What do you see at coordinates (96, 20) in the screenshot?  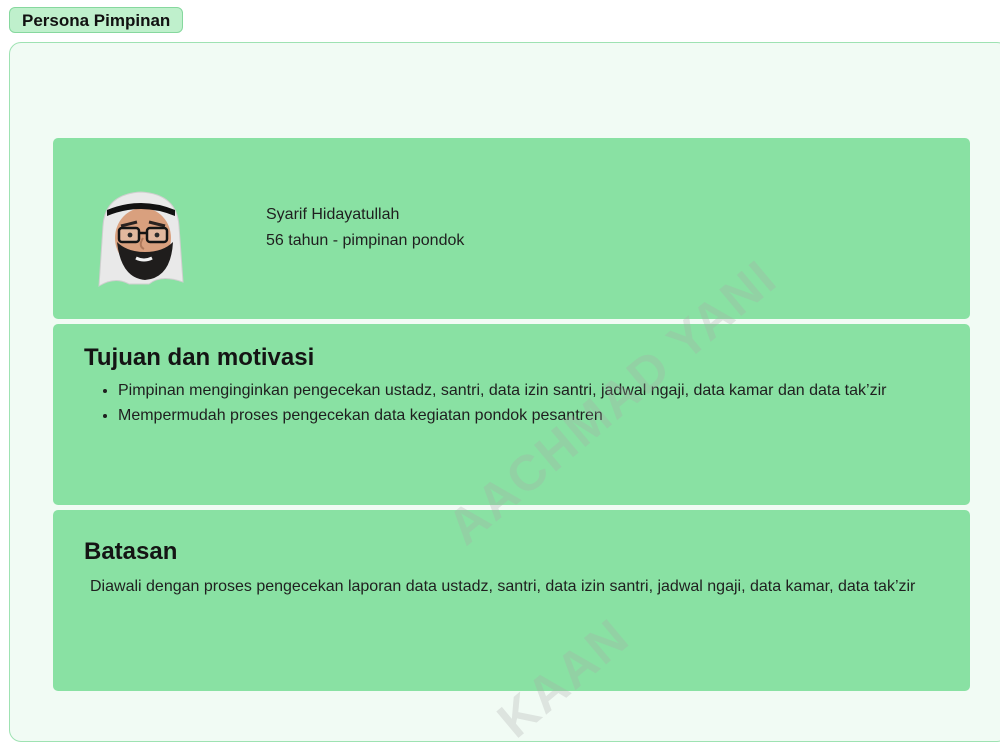 I see `persona-frame-label: Persona Pimpinan` at bounding box center [96, 20].